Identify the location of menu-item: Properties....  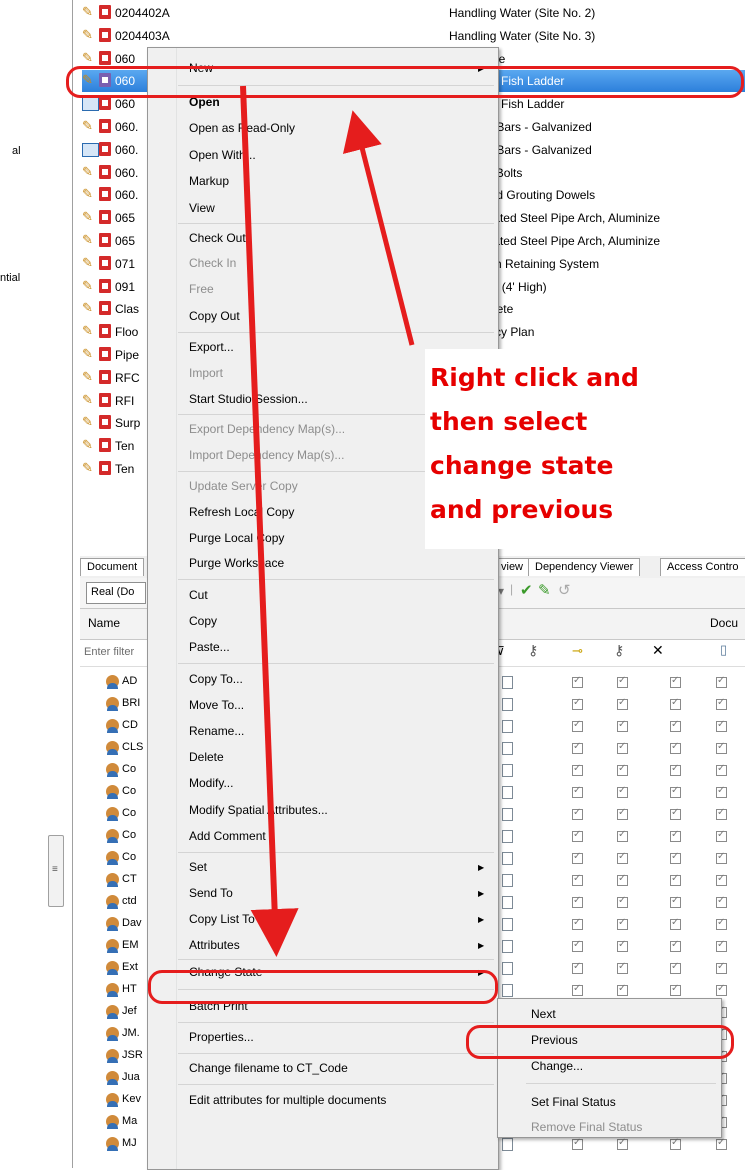
(221, 1037).